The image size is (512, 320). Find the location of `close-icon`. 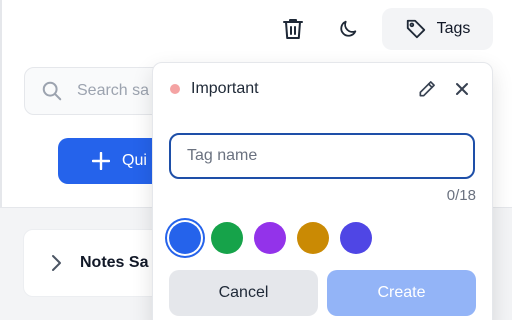

close-icon is located at coordinates (462, 89).